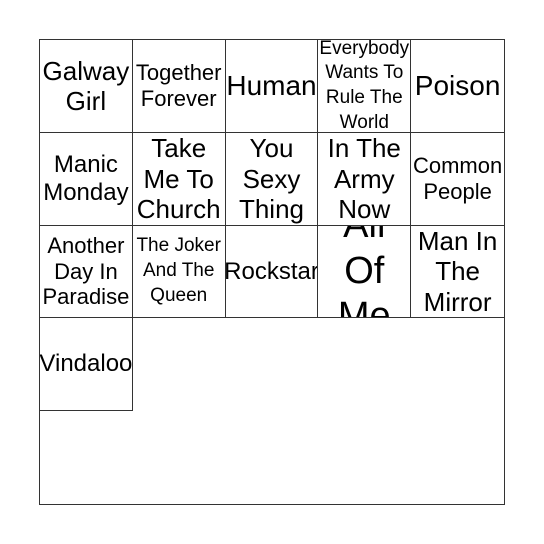  Describe the element at coordinates (86, 179) in the screenshot. I see `bingo-cell: Manic Monday` at that location.